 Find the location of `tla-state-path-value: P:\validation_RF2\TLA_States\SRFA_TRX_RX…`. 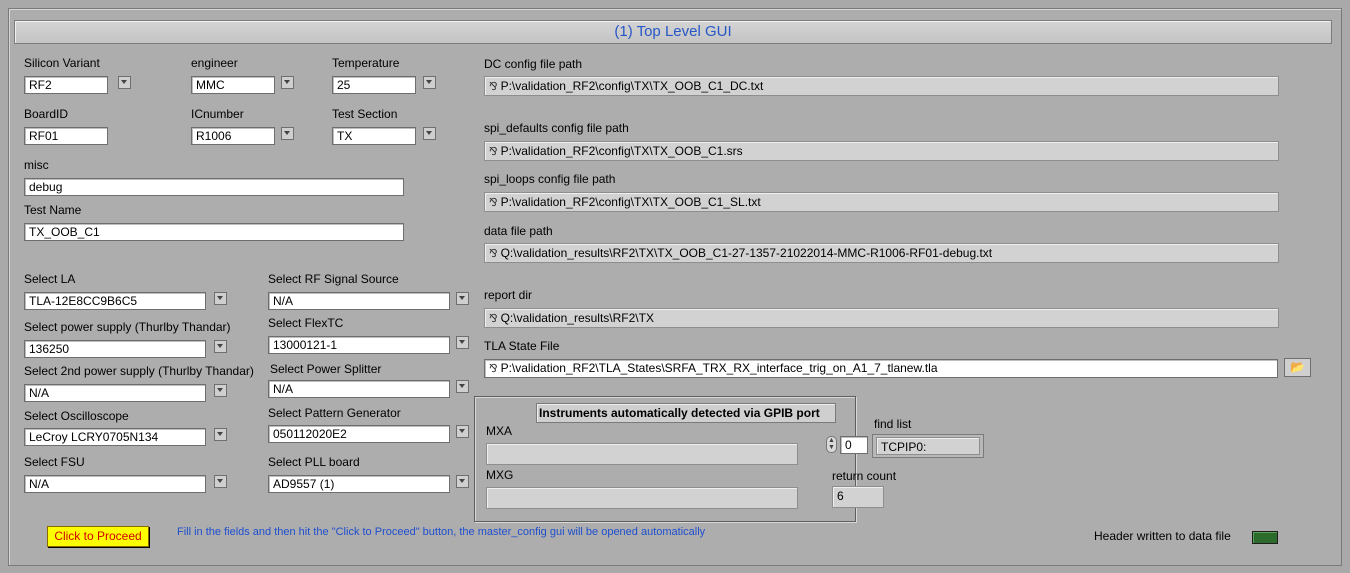

tla-state-path-value: P:\validation_RF2\TLA_States\SRFA_TRX_RX… is located at coordinates (719, 368).